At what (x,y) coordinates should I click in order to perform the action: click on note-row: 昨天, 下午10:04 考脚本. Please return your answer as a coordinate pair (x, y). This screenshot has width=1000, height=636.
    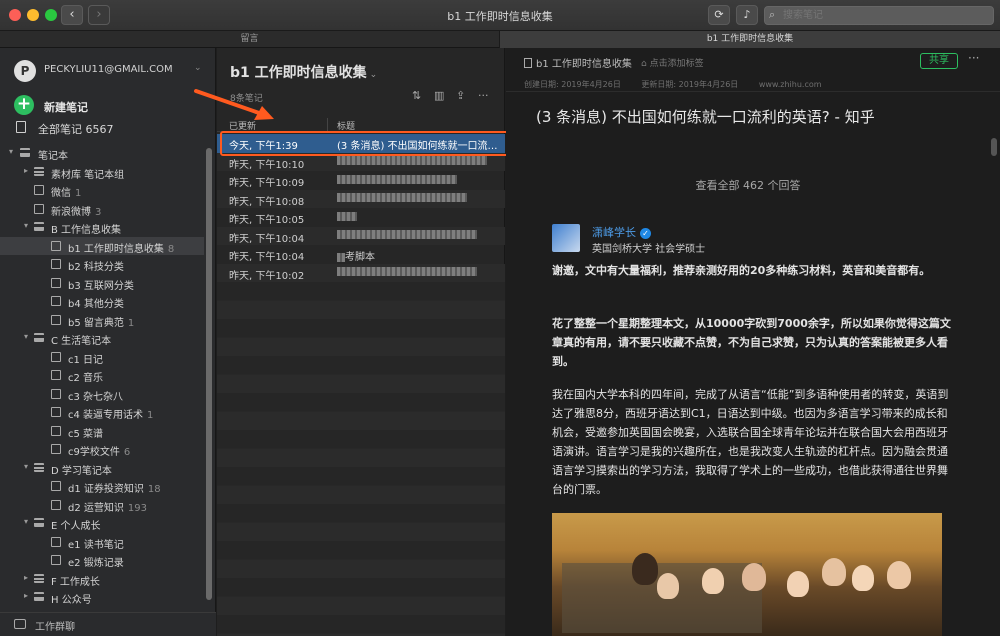
    Looking at the image, I should click on (361, 254).